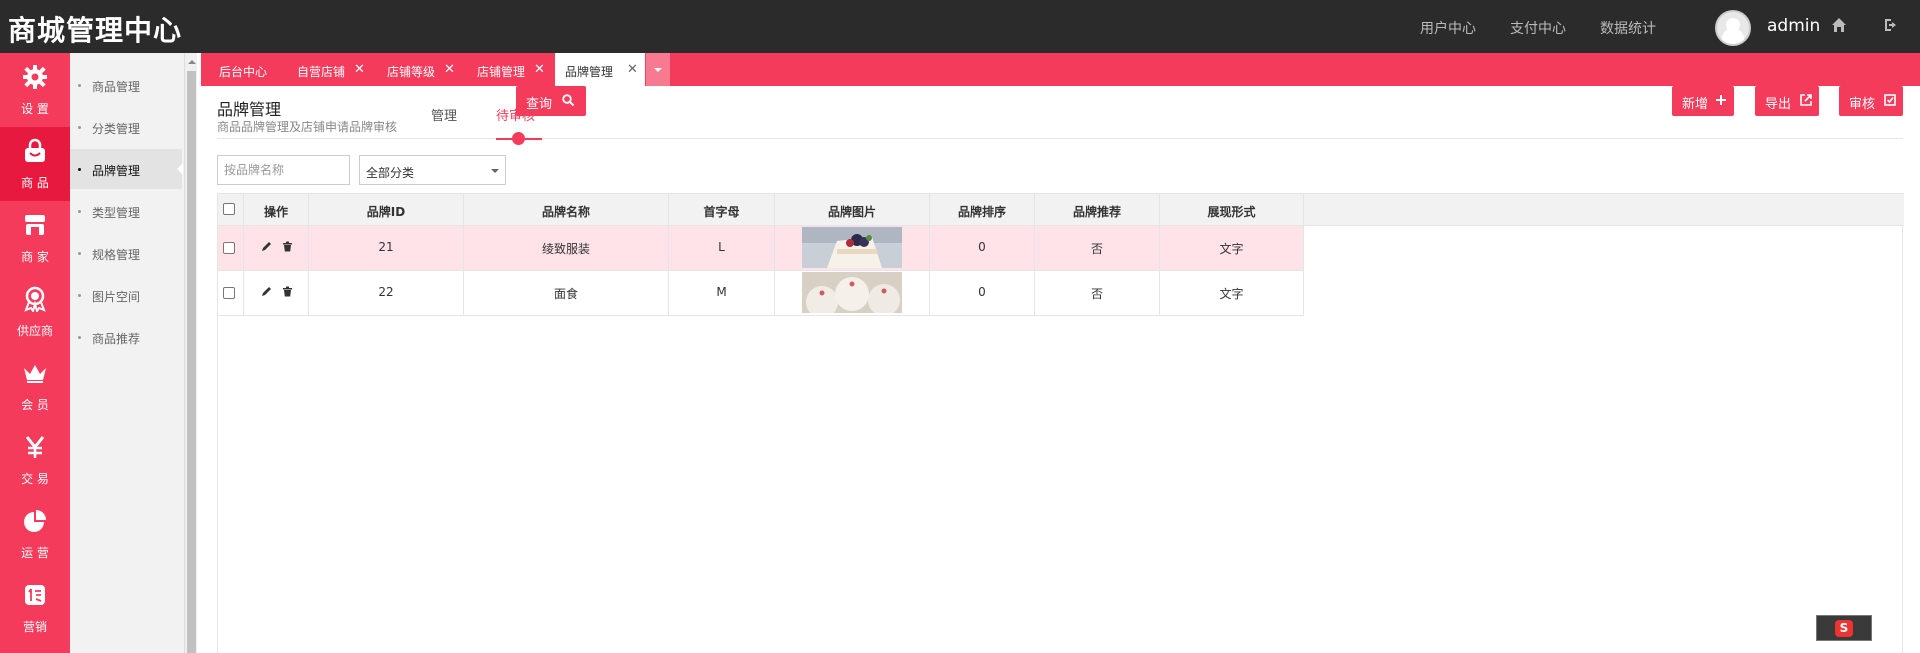 The width and height of the screenshot is (1920, 653). What do you see at coordinates (35, 447) in the screenshot?
I see `yen-icon` at bounding box center [35, 447].